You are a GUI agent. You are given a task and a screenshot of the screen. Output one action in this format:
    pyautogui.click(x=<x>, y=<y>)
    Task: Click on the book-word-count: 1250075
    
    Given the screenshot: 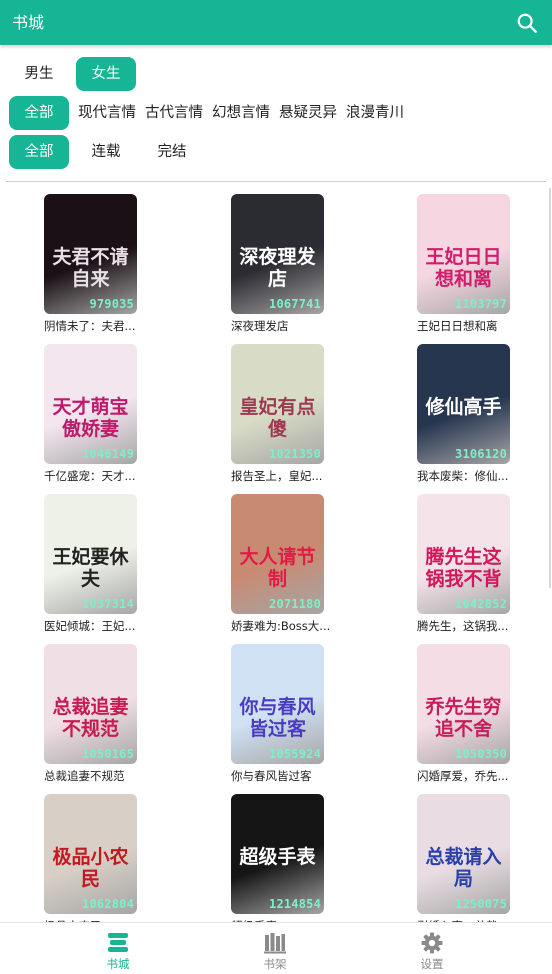 What is the action you would take?
    pyautogui.click(x=481, y=904)
    